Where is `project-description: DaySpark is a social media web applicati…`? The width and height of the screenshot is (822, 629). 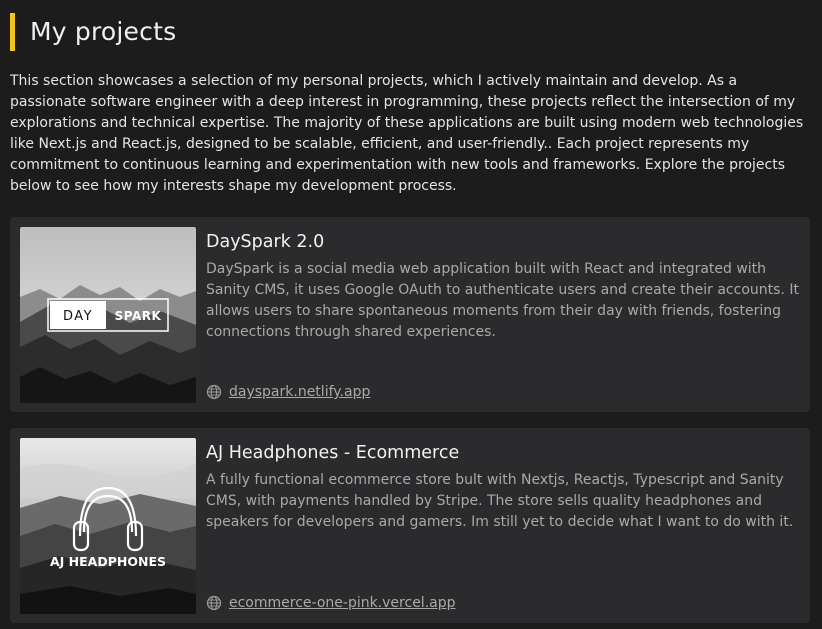 project-description: DaySpark is a social media web applicati… is located at coordinates (502, 300).